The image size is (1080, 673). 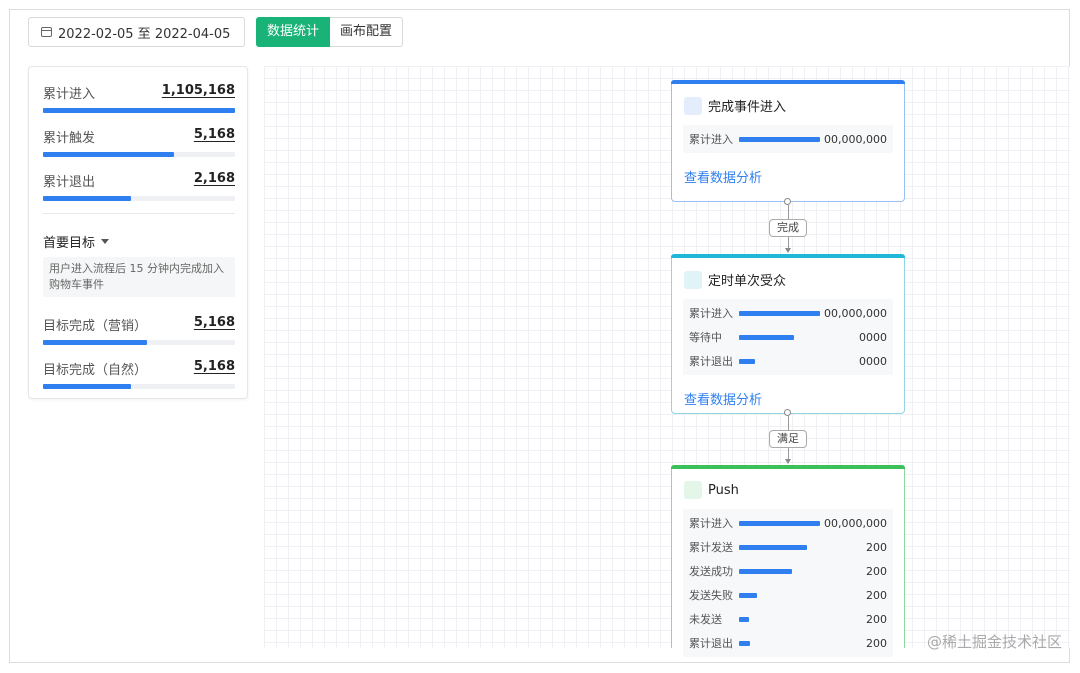 I want to click on stat-item: 累计进入 1,105,168, so click(x=139, y=98).